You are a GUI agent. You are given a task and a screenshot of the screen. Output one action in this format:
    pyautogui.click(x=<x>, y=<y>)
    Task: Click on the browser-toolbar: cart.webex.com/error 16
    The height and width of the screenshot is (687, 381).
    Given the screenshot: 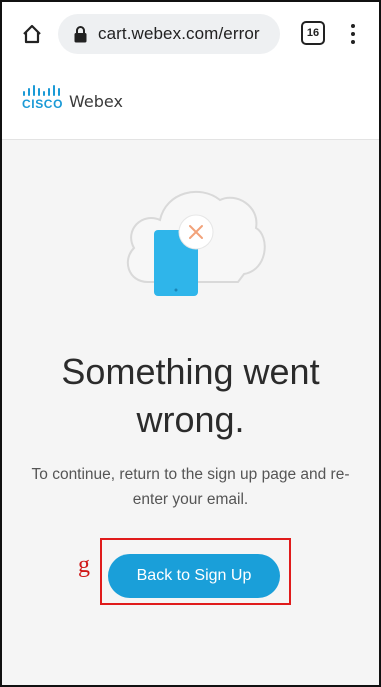 What is the action you would take?
    pyautogui.click(x=190, y=33)
    